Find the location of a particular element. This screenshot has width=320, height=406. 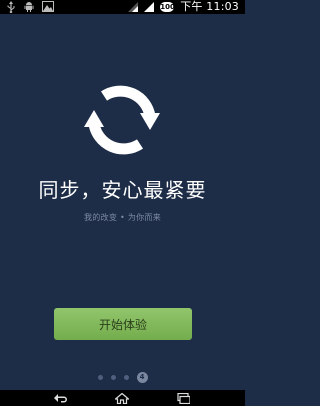

subline: 我的改变 • 为你而来 is located at coordinates (122, 217).